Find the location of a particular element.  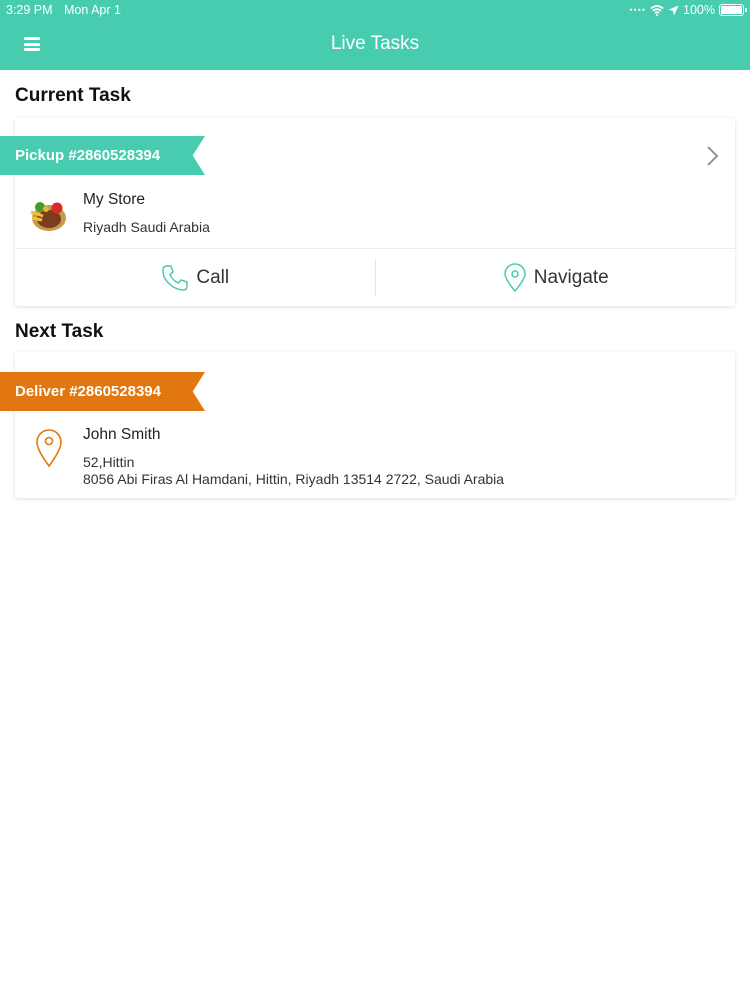

customer-address-line1: 52,Hittin is located at coordinates (109, 462).